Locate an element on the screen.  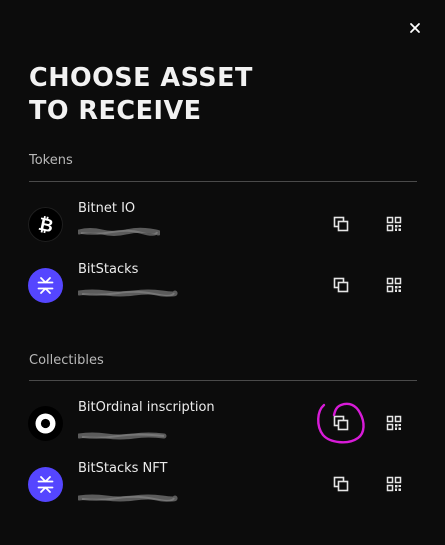
asset-name: BitStacks NFT is located at coordinates (123, 468).